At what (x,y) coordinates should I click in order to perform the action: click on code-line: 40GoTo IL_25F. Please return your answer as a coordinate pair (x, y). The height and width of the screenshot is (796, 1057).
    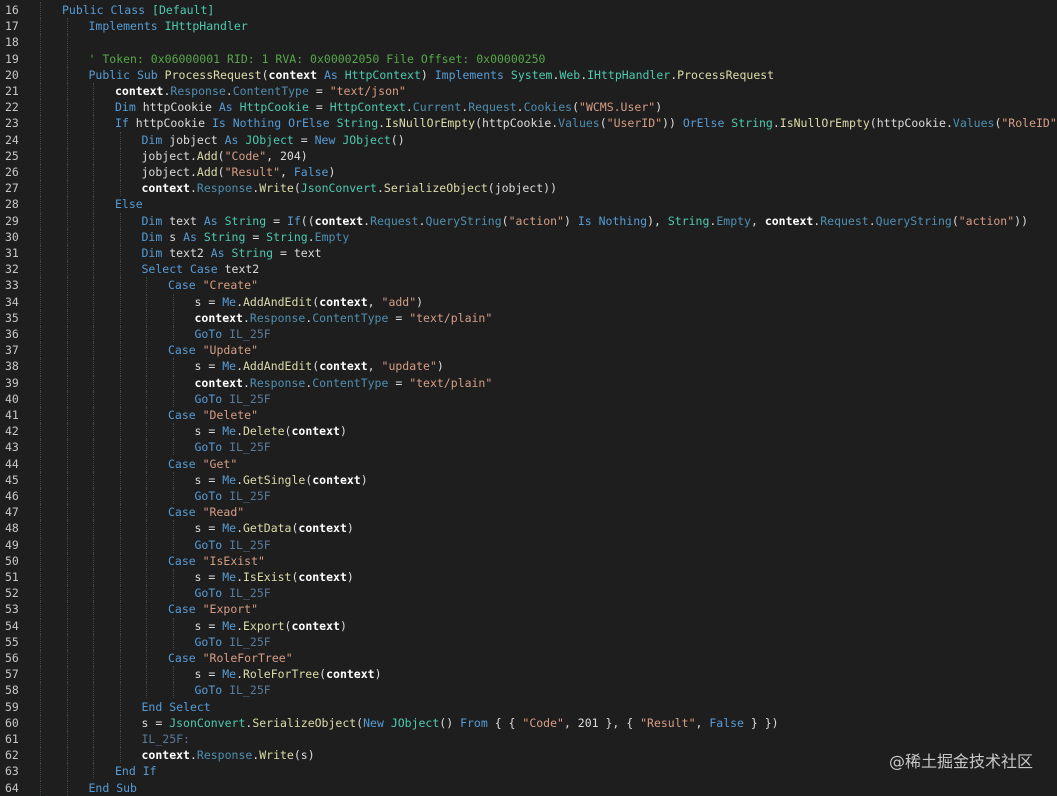
    Looking at the image, I should click on (528, 399).